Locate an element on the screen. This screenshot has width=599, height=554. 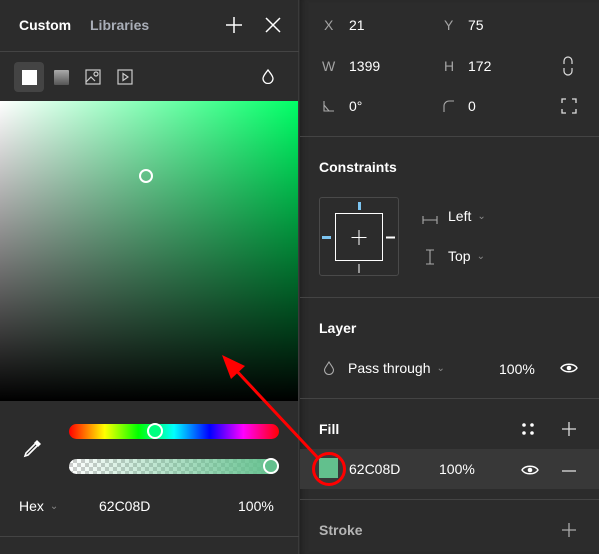
fill-visibility-eye-icon is located at coordinates (530, 471).